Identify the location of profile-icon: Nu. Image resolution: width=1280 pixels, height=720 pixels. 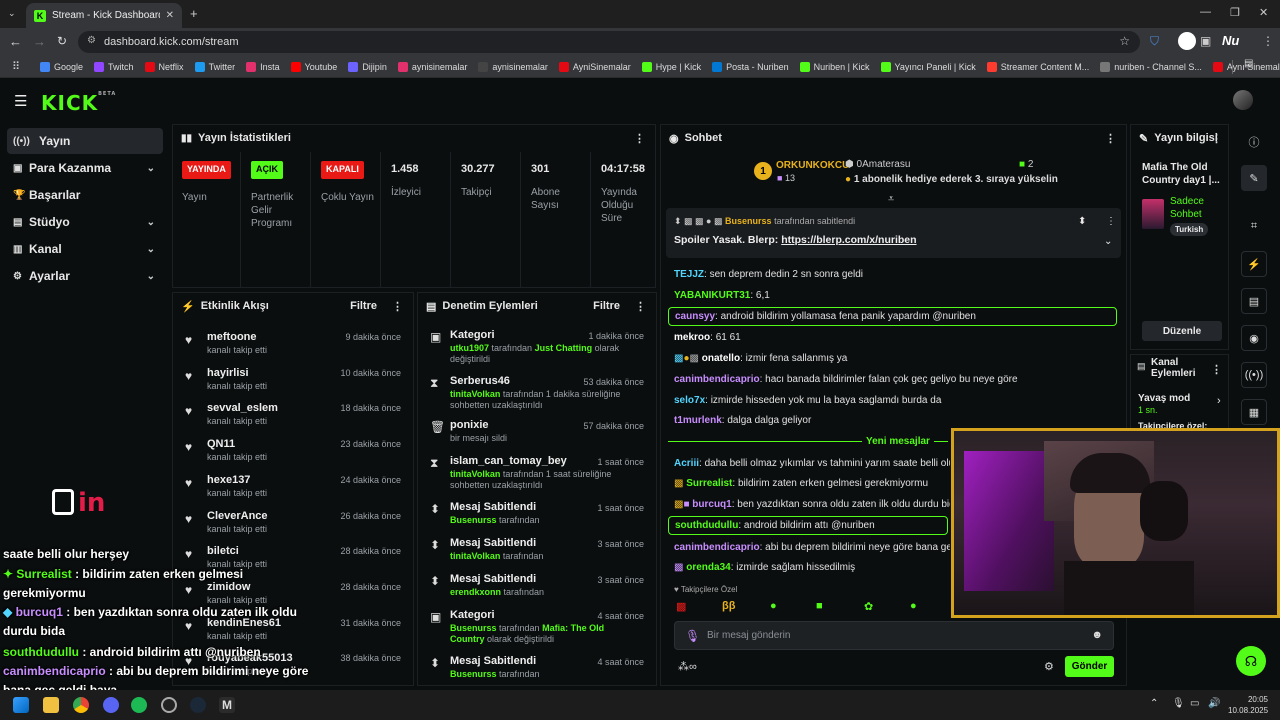
(1230, 40).